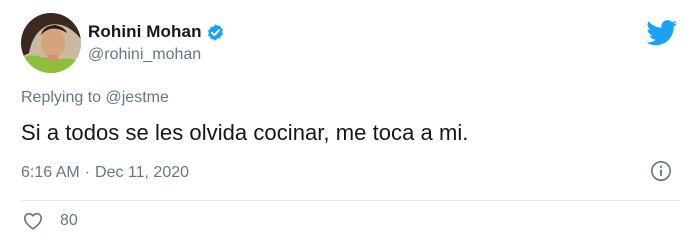 This screenshot has width=700, height=249. Describe the element at coordinates (63, 97) in the screenshot. I see `replying-to-label: Replying to` at that location.